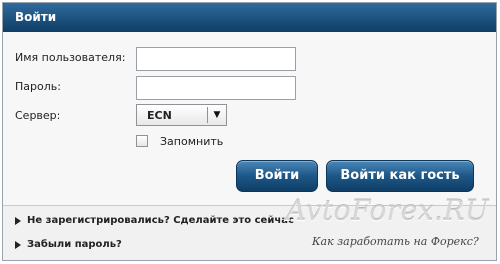 The image size is (500, 264). Describe the element at coordinates (216, 88) in the screenshot. I see `password-input` at that location.